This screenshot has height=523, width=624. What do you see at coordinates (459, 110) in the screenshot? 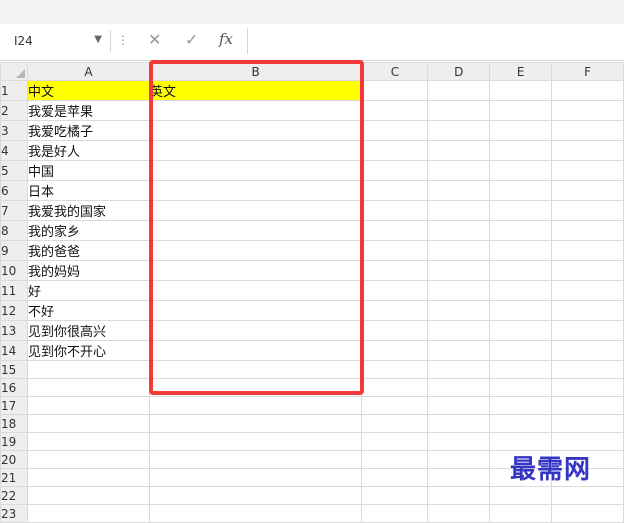
I see `cell-d2` at bounding box center [459, 110].